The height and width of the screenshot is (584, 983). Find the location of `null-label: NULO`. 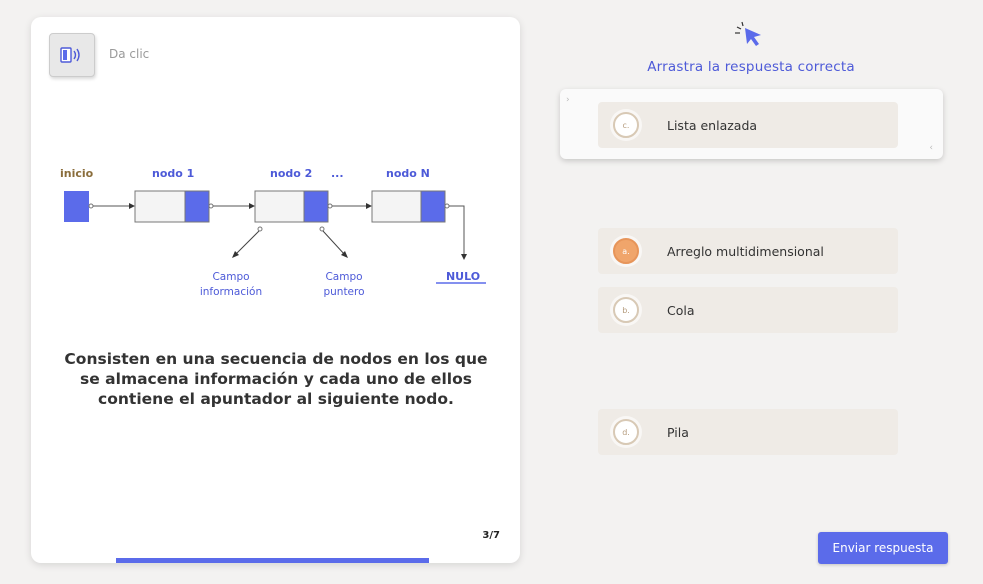

null-label: NULO is located at coordinates (463, 276).